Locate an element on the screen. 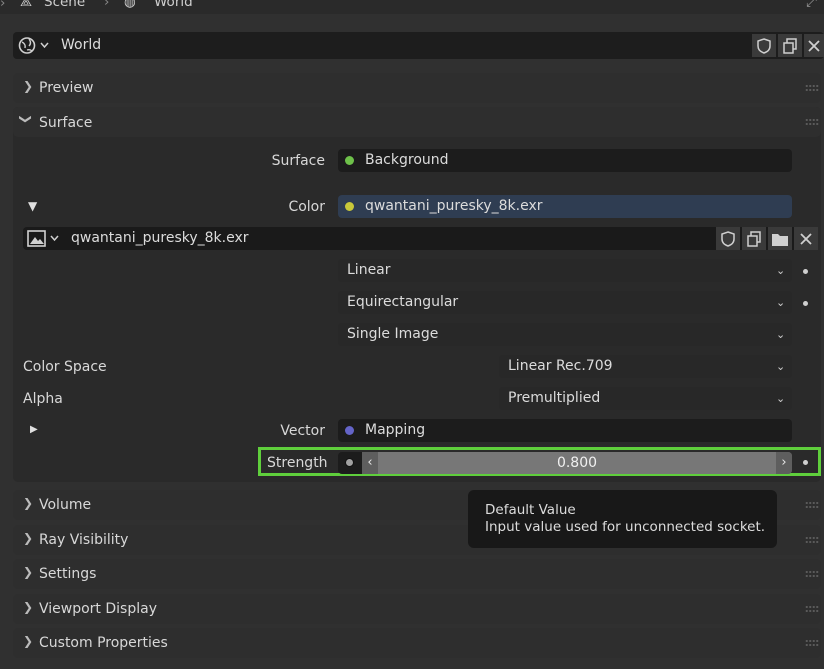  interpolation-dropdown: Linear ⌄ is located at coordinates (565, 270).